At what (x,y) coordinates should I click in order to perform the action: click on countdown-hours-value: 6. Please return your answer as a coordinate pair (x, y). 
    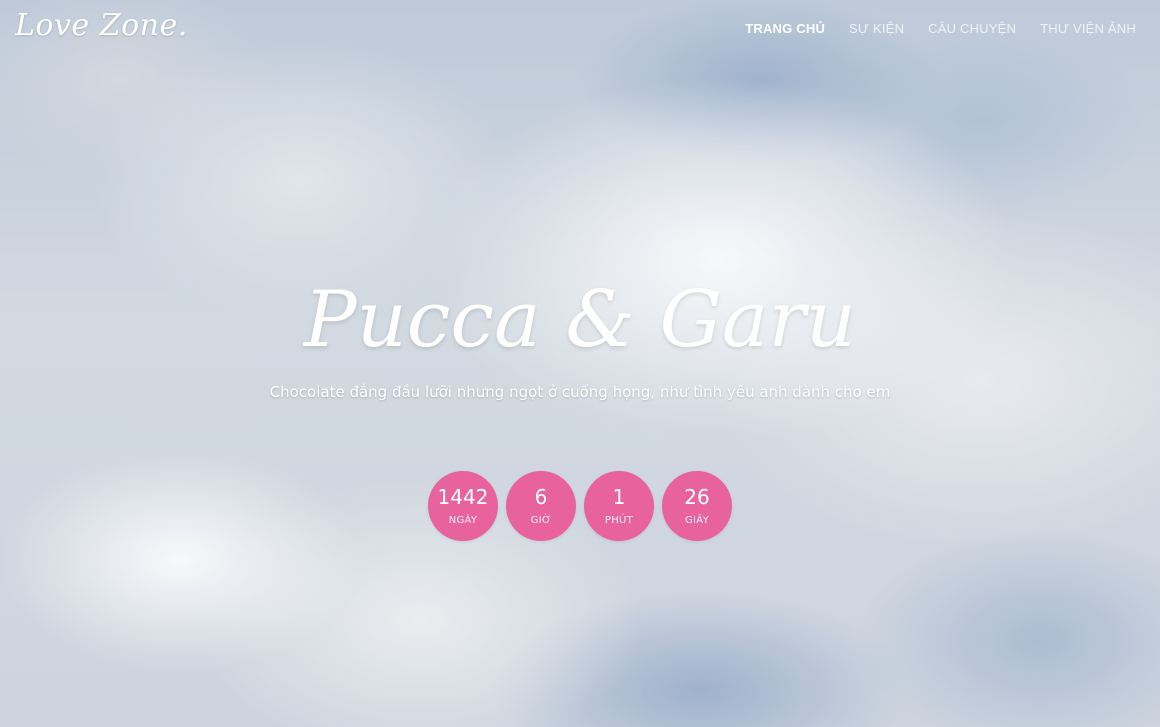
    Looking at the image, I should click on (541, 496).